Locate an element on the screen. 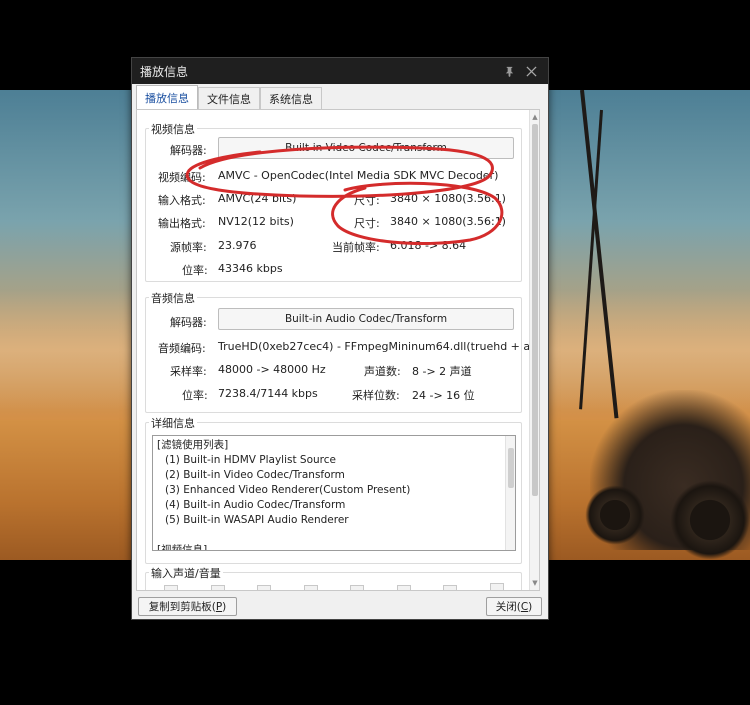  volume-bars is located at coordinates (334, 586).